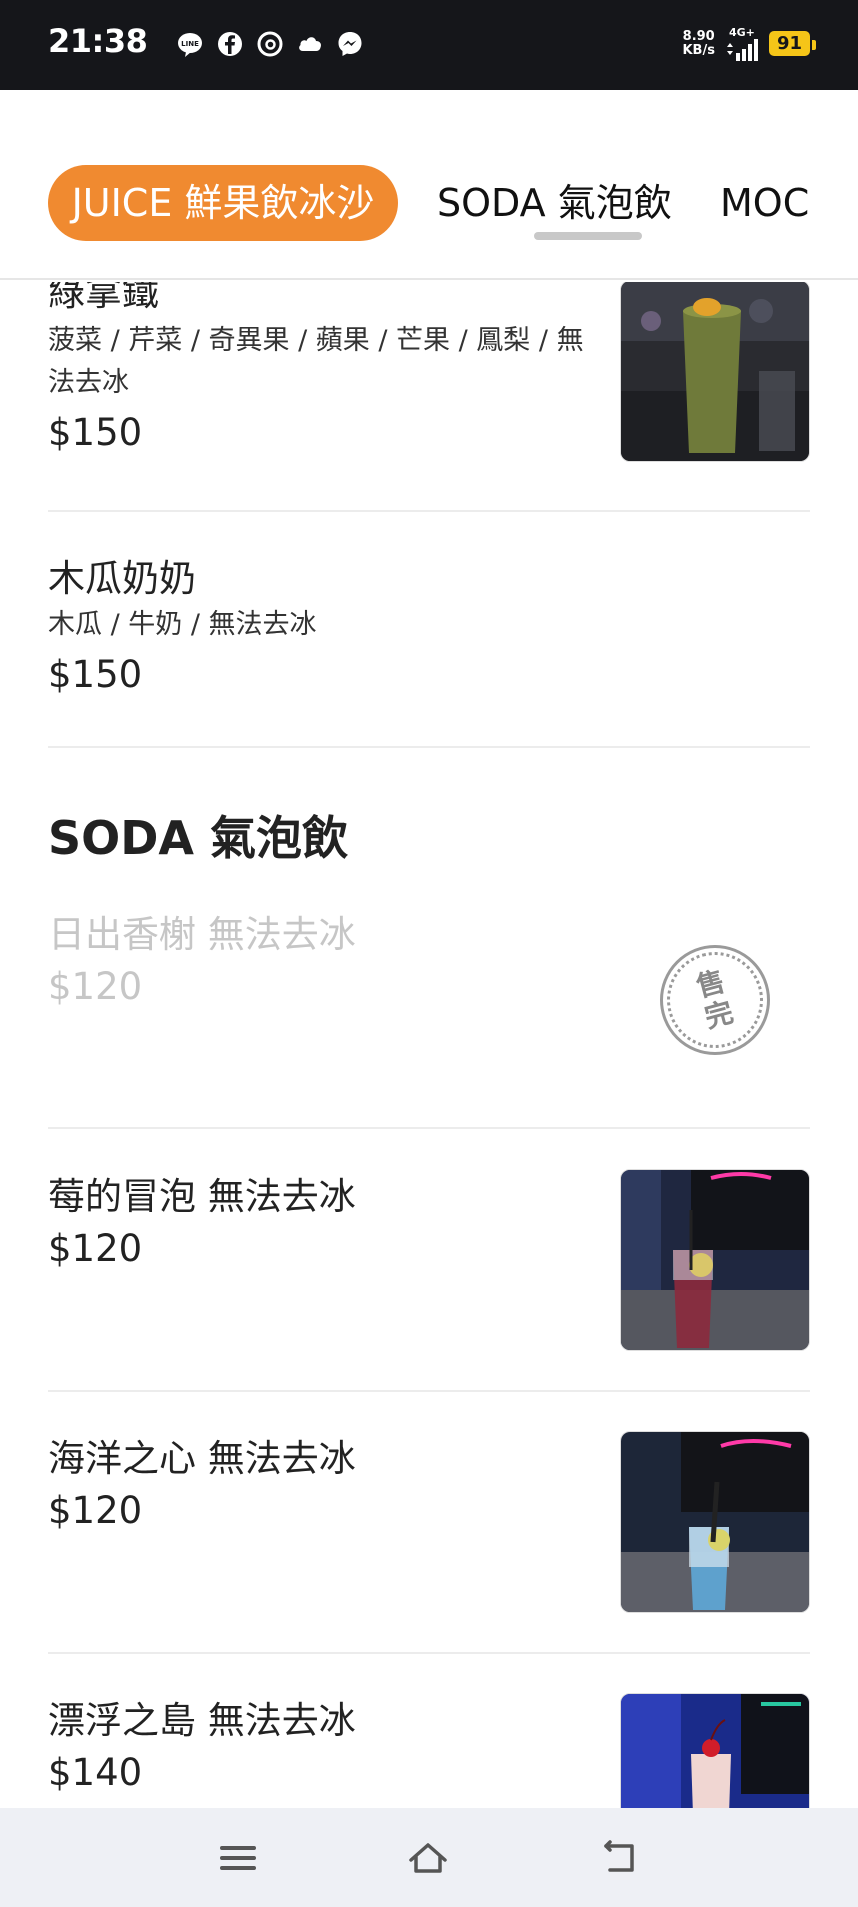 Image resolution: width=858 pixels, height=1907 pixels. I want to click on status-time: 21:38, so click(98, 41).